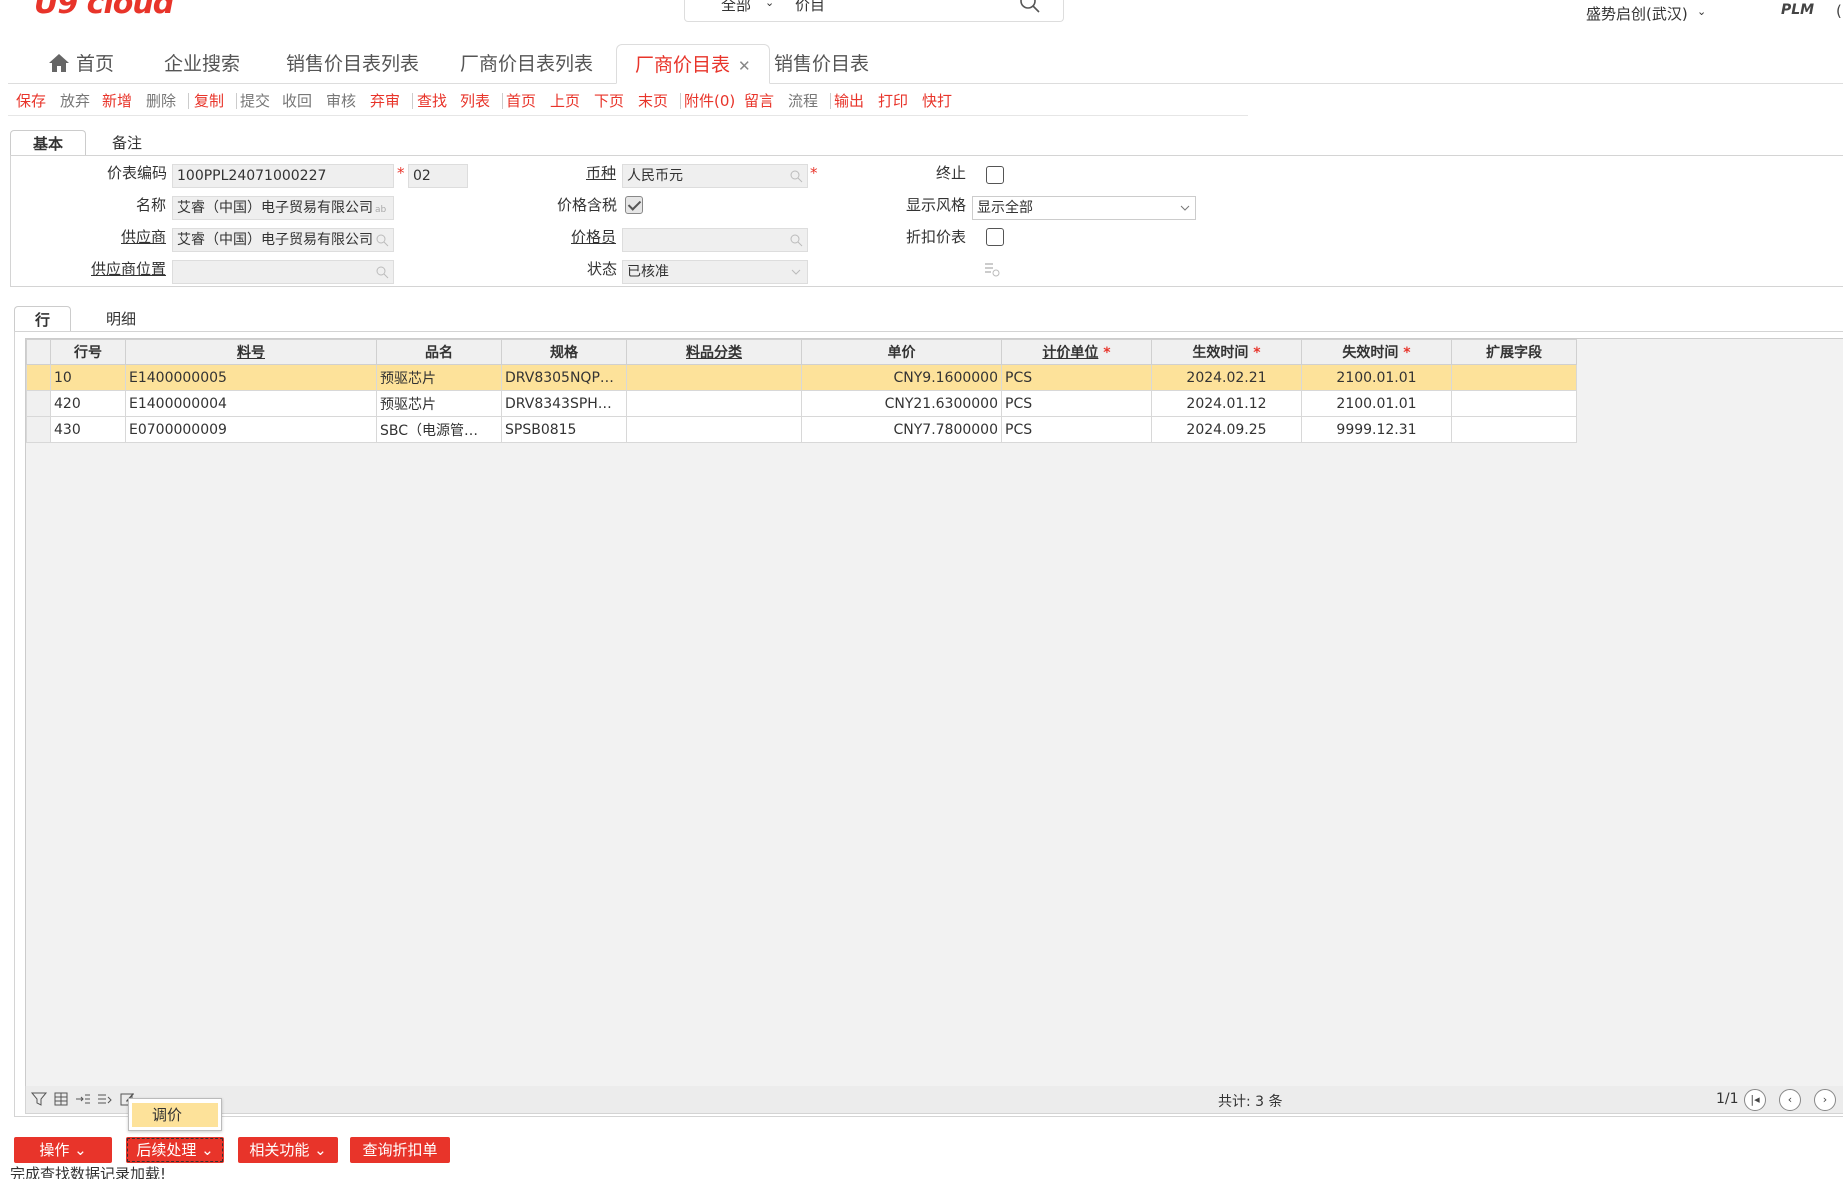 The height and width of the screenshot is (1179, 1843). I want to click on delete-button: 删除, so click(161, 100).